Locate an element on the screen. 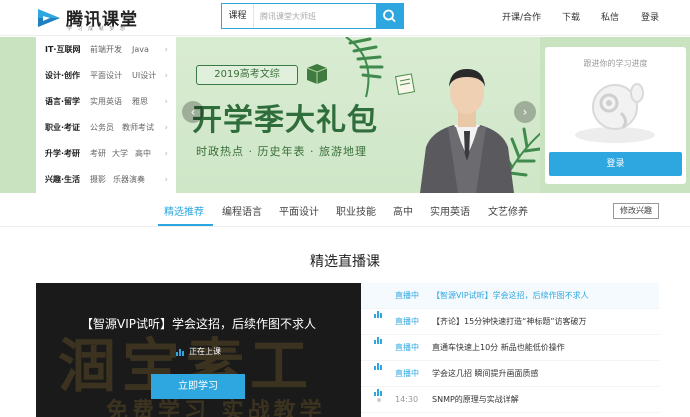 This screenshot has width=690, height=417. schedule-title: SNMP的原理与实战详解 is located at coordinates (475, 400).